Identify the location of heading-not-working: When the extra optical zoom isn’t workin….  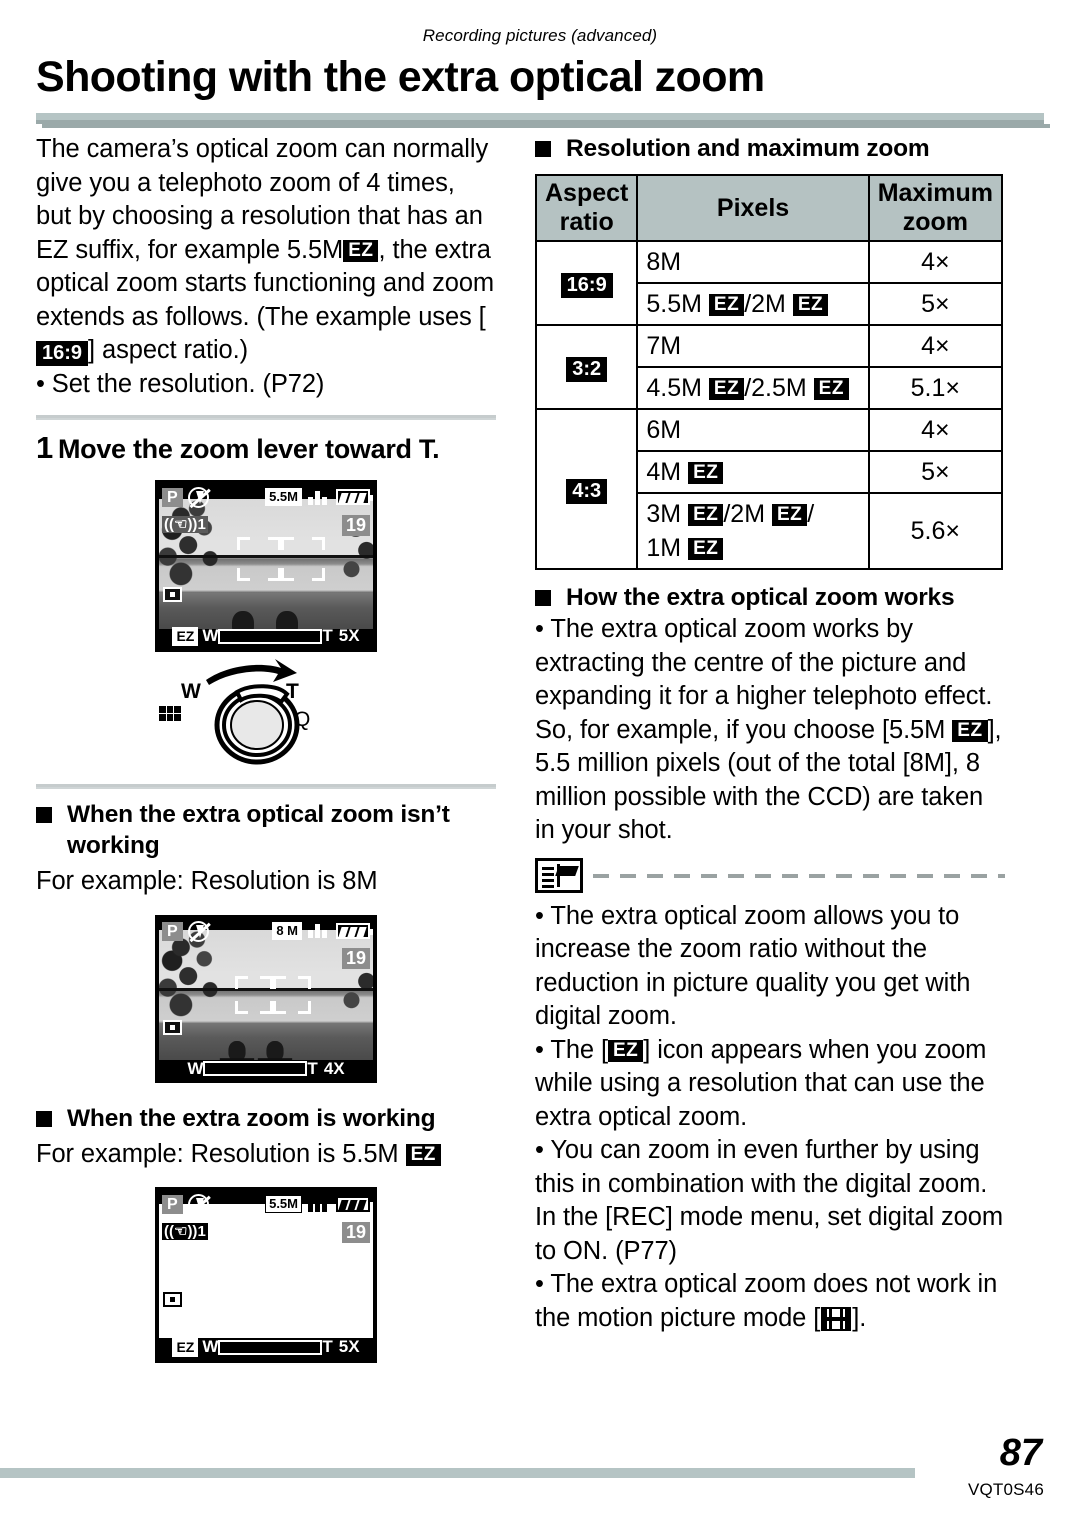
(266, 830).